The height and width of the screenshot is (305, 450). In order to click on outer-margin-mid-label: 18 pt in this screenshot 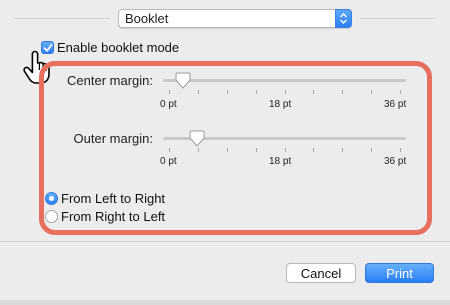, I will do `click(280, 161)`.